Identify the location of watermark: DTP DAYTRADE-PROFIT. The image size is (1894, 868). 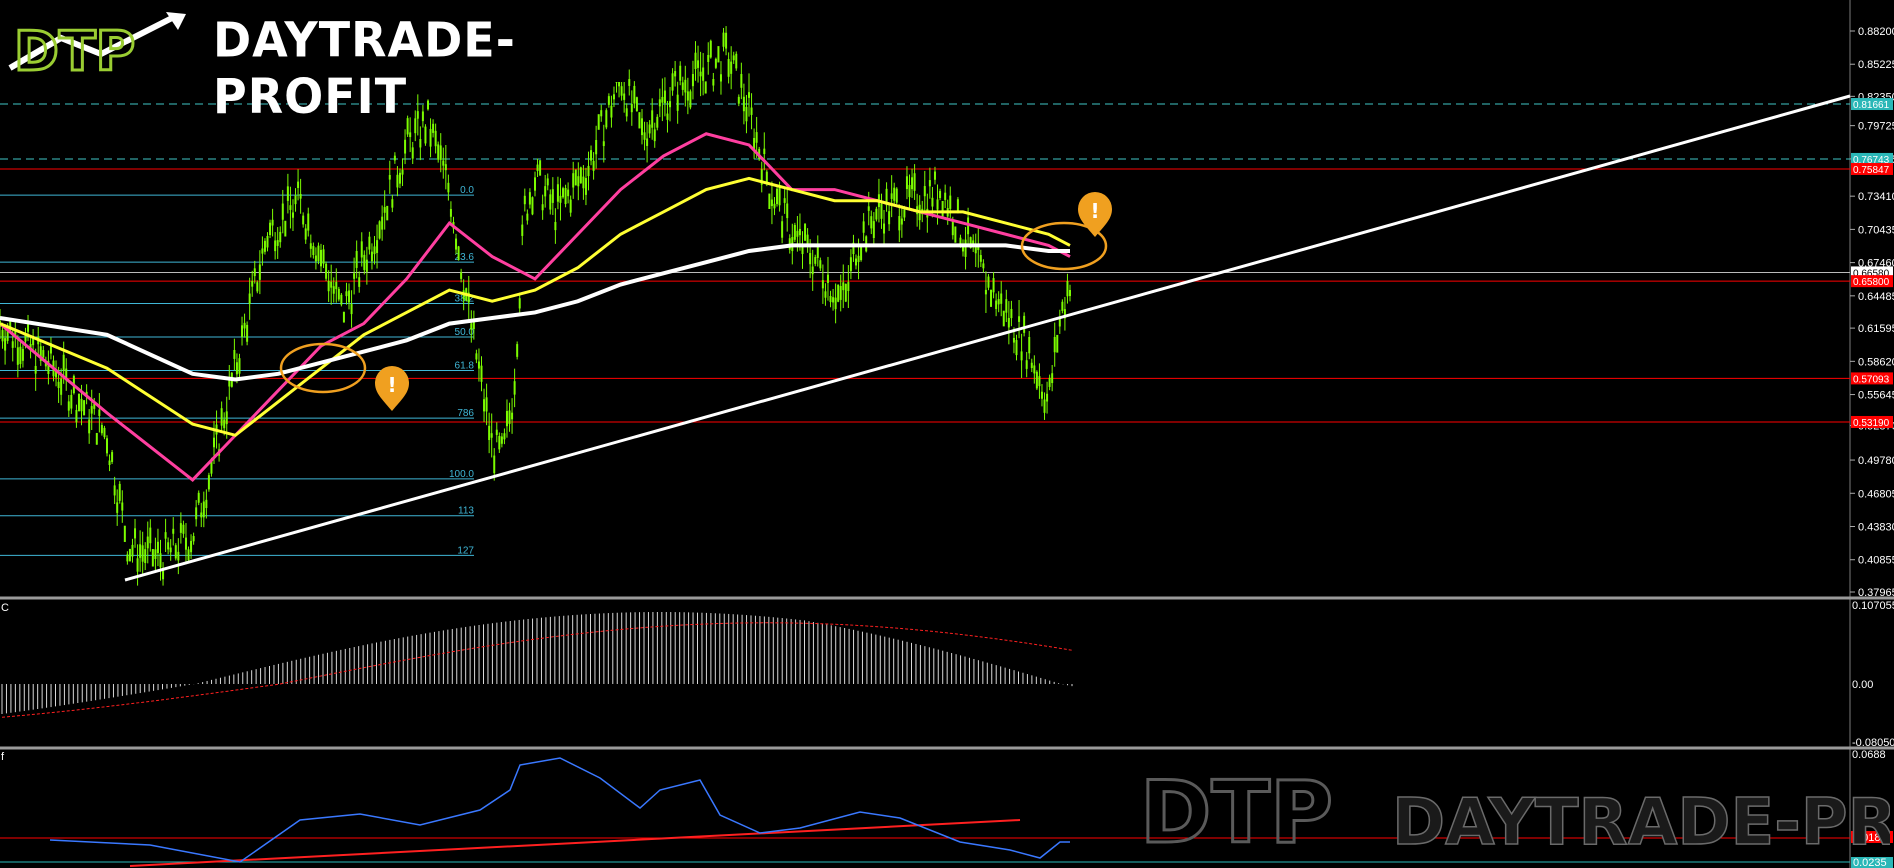
(1515, 812).